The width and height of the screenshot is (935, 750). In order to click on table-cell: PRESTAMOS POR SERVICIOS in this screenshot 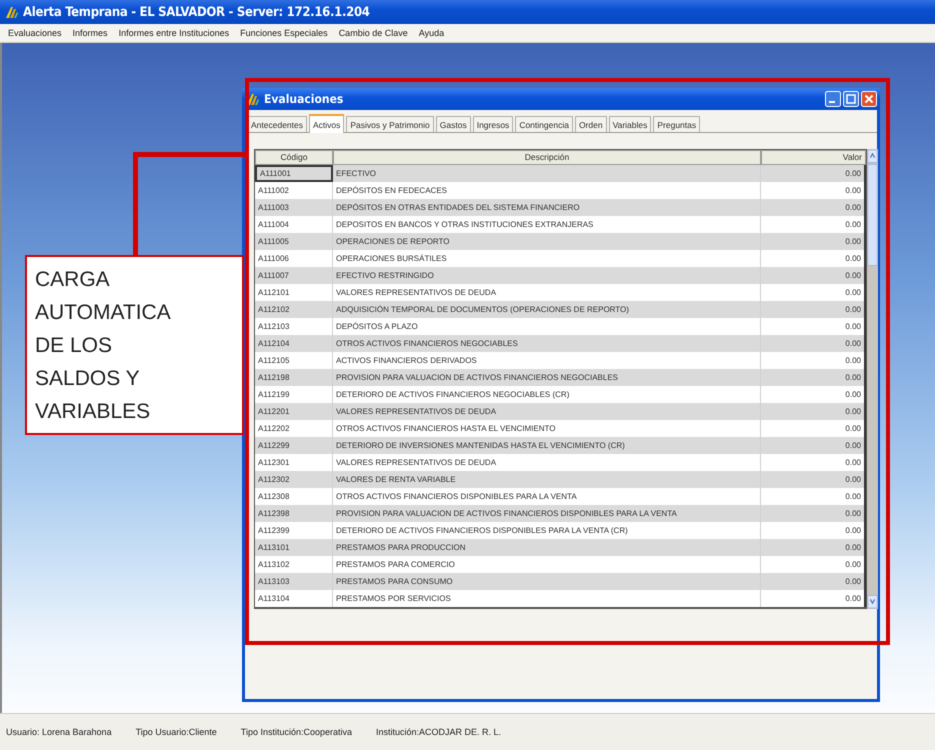, I will do `click(547, 598)`.